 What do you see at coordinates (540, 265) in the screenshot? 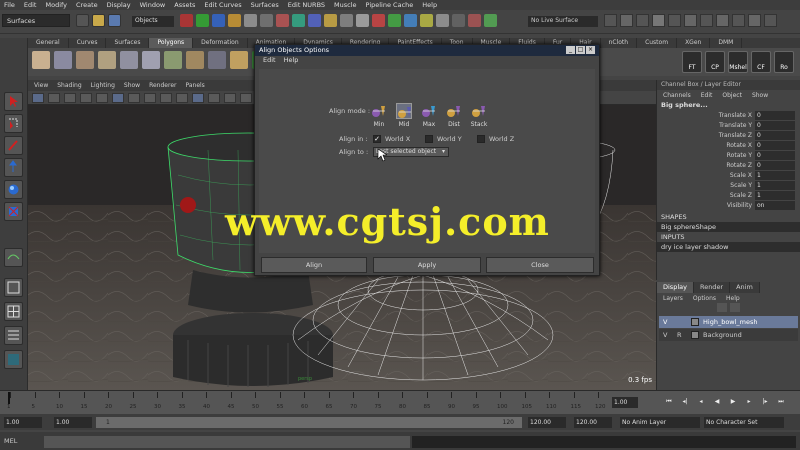
I see `close-button: Close` at bounding box center [540, 265].